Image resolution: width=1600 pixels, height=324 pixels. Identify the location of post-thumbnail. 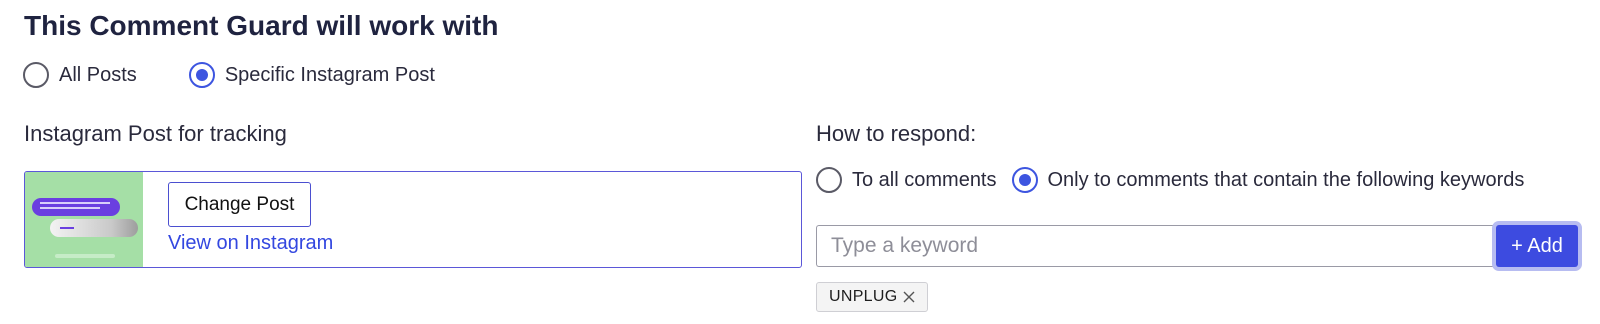
(84, 219).